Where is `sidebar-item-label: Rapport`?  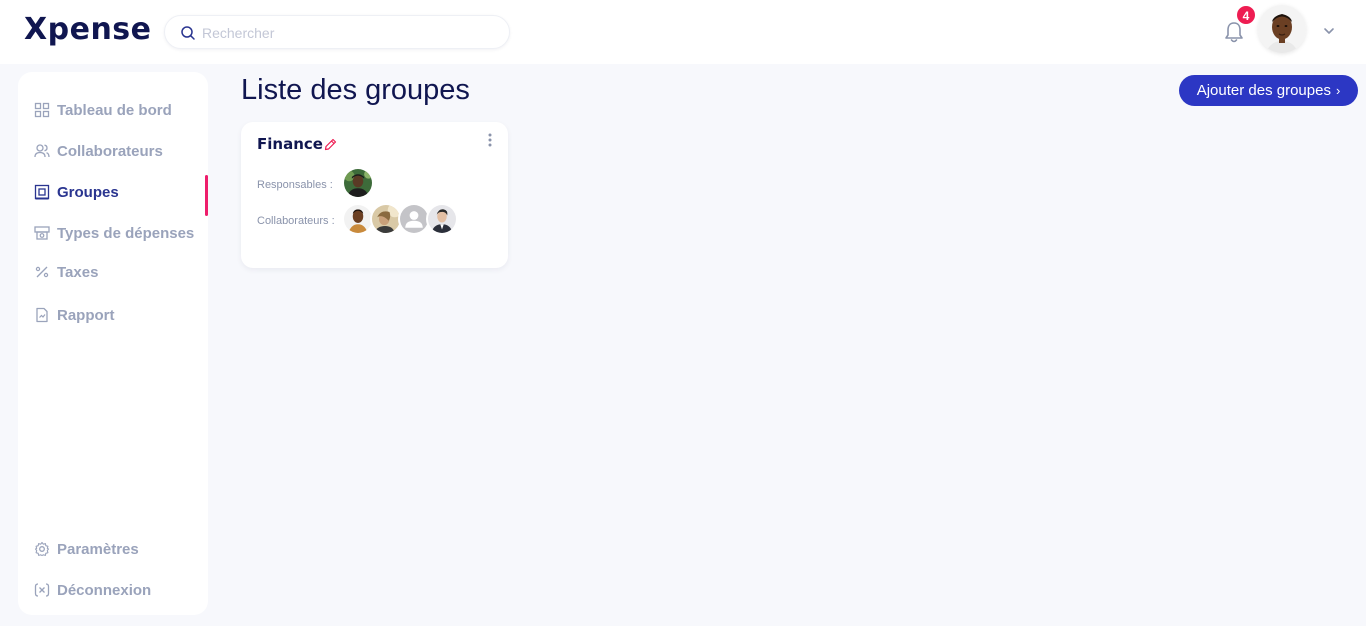
sidebar-item-label: Rapport is located at coordinates (86, 315).